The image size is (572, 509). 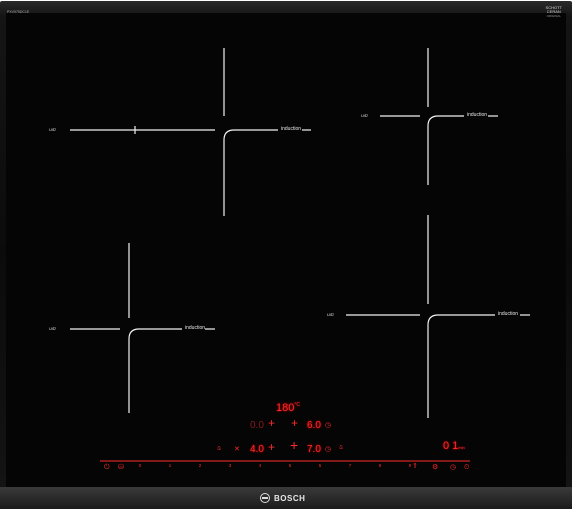 I want to click on scale-tick-7: 7, so click(x=350, y=465).